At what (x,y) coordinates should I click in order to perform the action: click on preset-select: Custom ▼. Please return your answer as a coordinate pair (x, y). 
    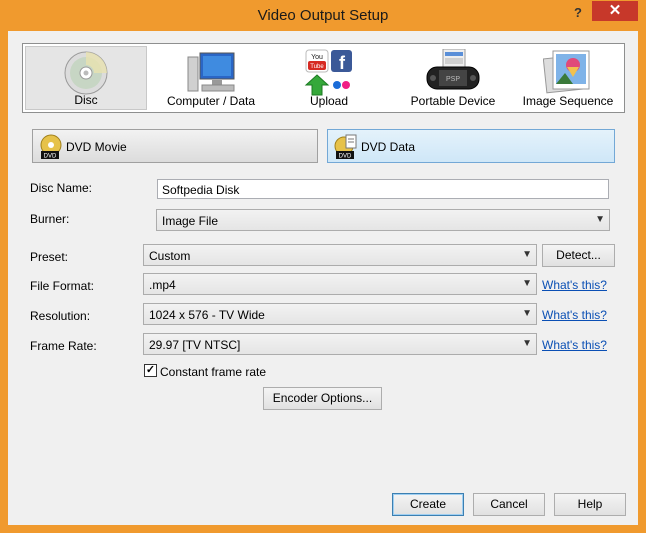
    Looking at the image, I should click on (340, 255).